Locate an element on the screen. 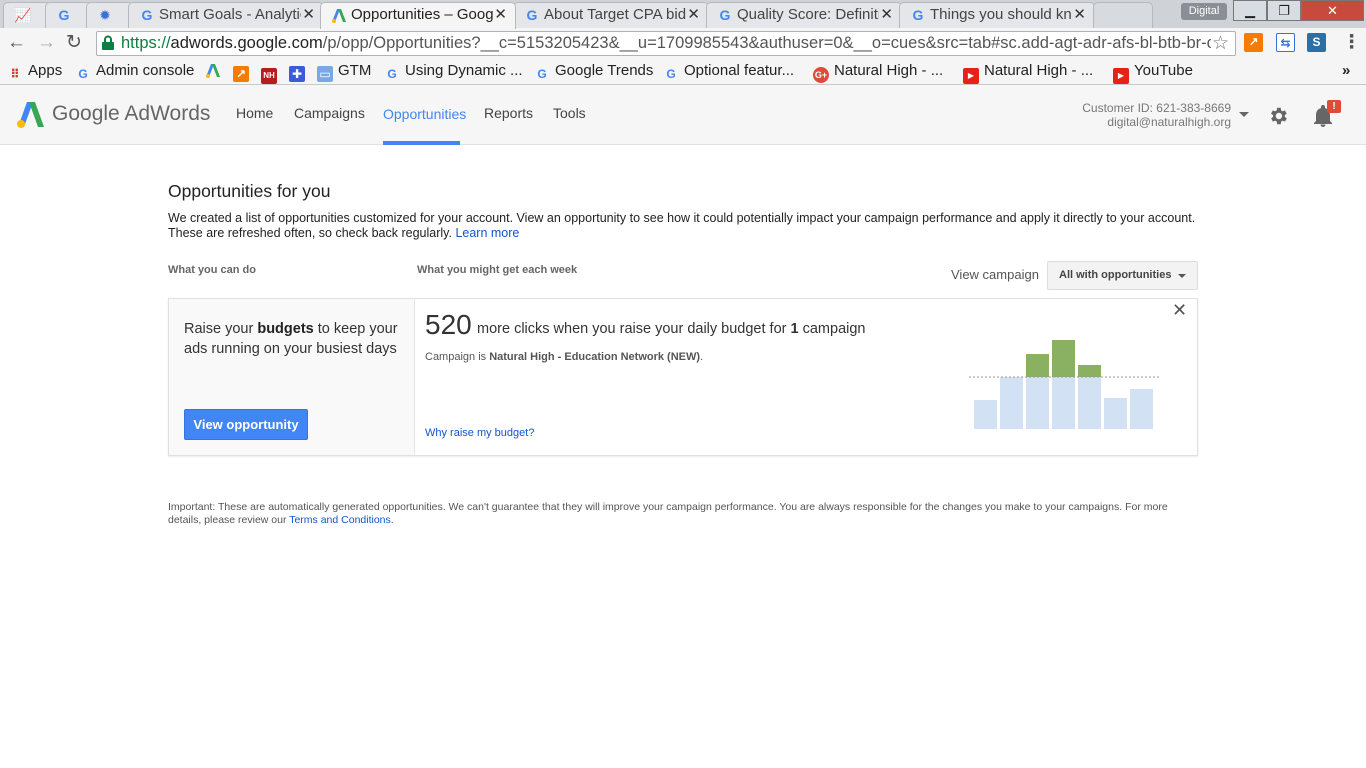 The image size is (1366, 768). url-scheme: https:// is located at coordinates (146, 43).